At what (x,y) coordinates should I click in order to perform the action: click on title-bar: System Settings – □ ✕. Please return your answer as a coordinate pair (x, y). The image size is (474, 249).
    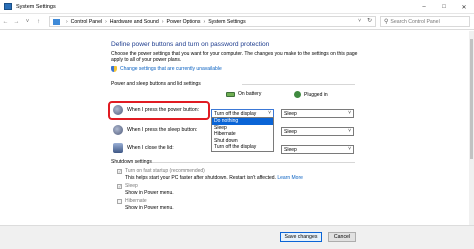
    Looking at the image, I should click on (237, 7).